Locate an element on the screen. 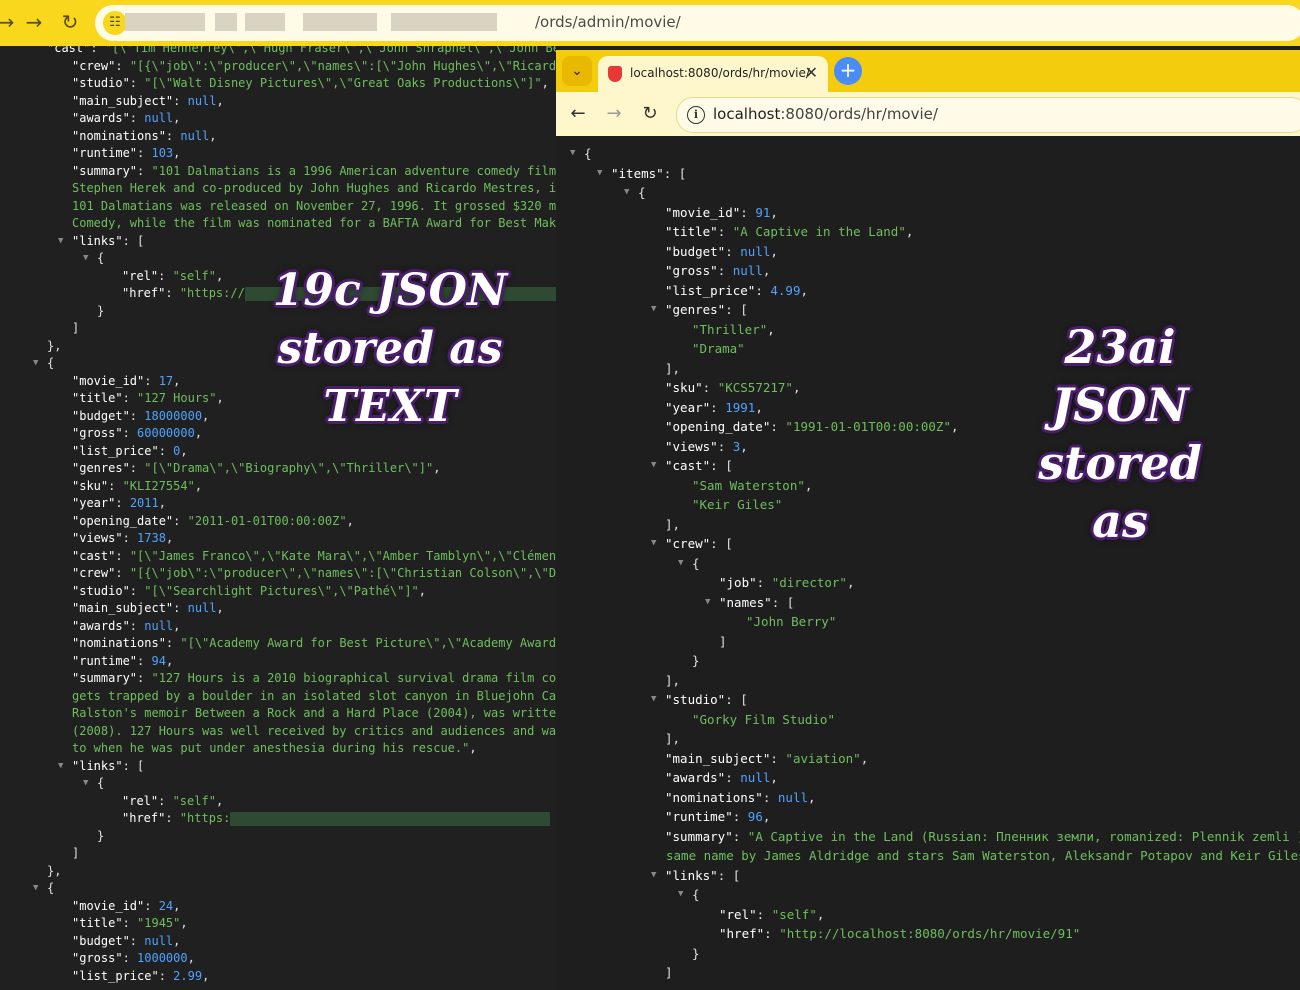  json-line: "title": "127 Hours", is located at coordinates (148, 398).